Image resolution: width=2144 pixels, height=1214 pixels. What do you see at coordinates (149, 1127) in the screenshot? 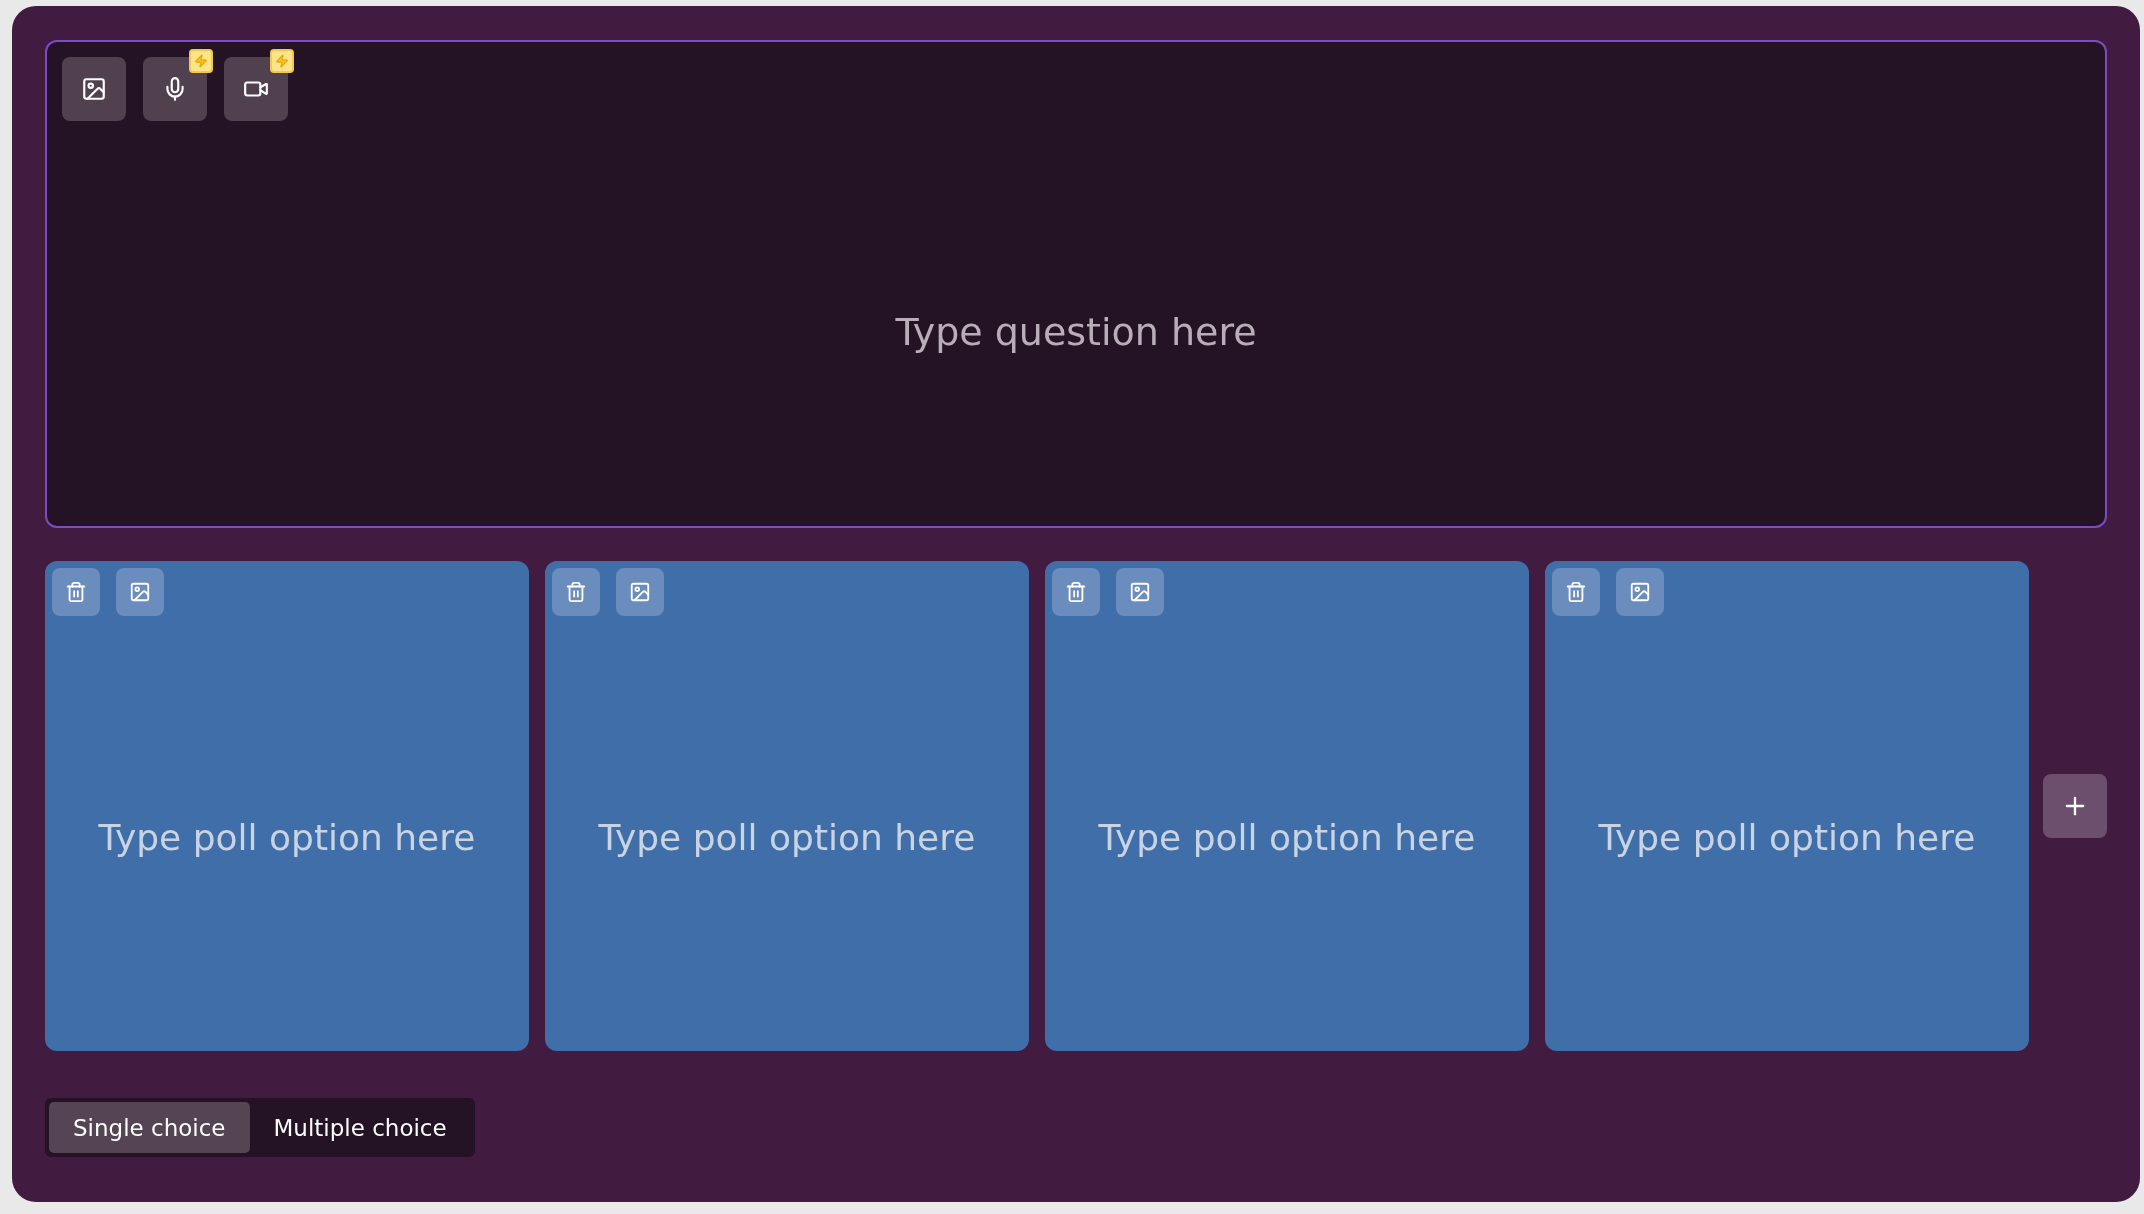
I see `choice-tab: Single choice` at bounding box center [149, 1127].